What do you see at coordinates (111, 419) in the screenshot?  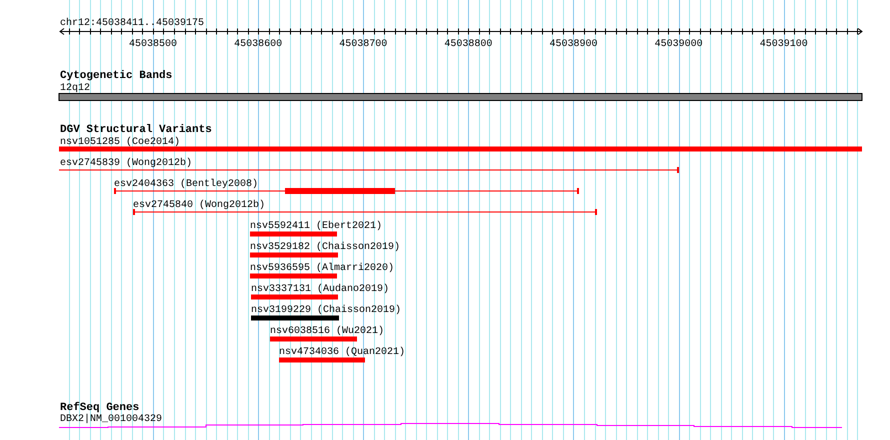 I see `feature-label: DBX2|NM_001004329` at bounding box center [111, 419].